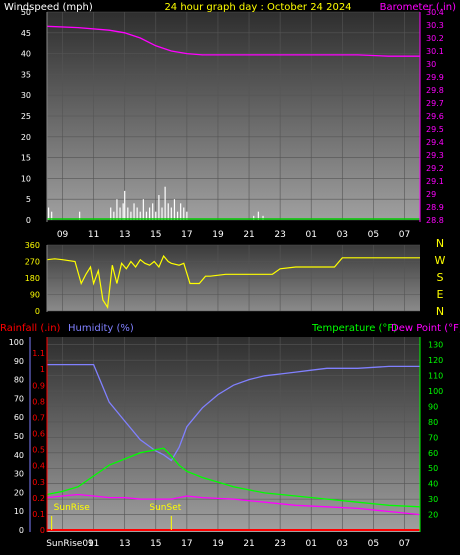 The height and width of the screenshot is (555, 460). I want to click on temp-x-tick-label: 21, so click(248, 544).